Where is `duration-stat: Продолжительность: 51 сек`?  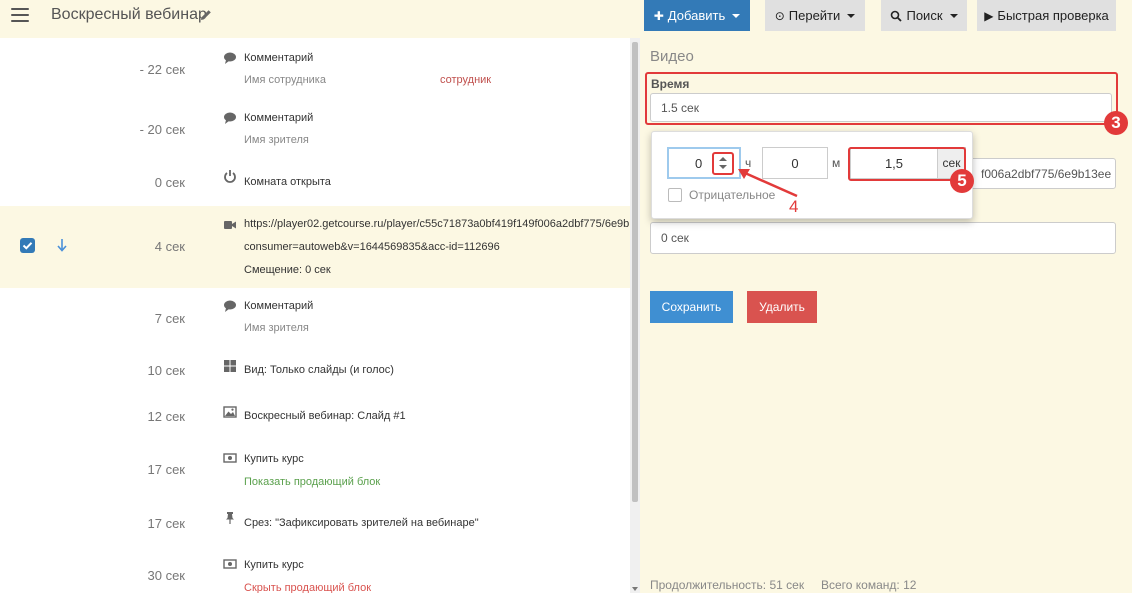
duration-stat: Продолжительность: 51 сек is located at coordinates (727, 585).